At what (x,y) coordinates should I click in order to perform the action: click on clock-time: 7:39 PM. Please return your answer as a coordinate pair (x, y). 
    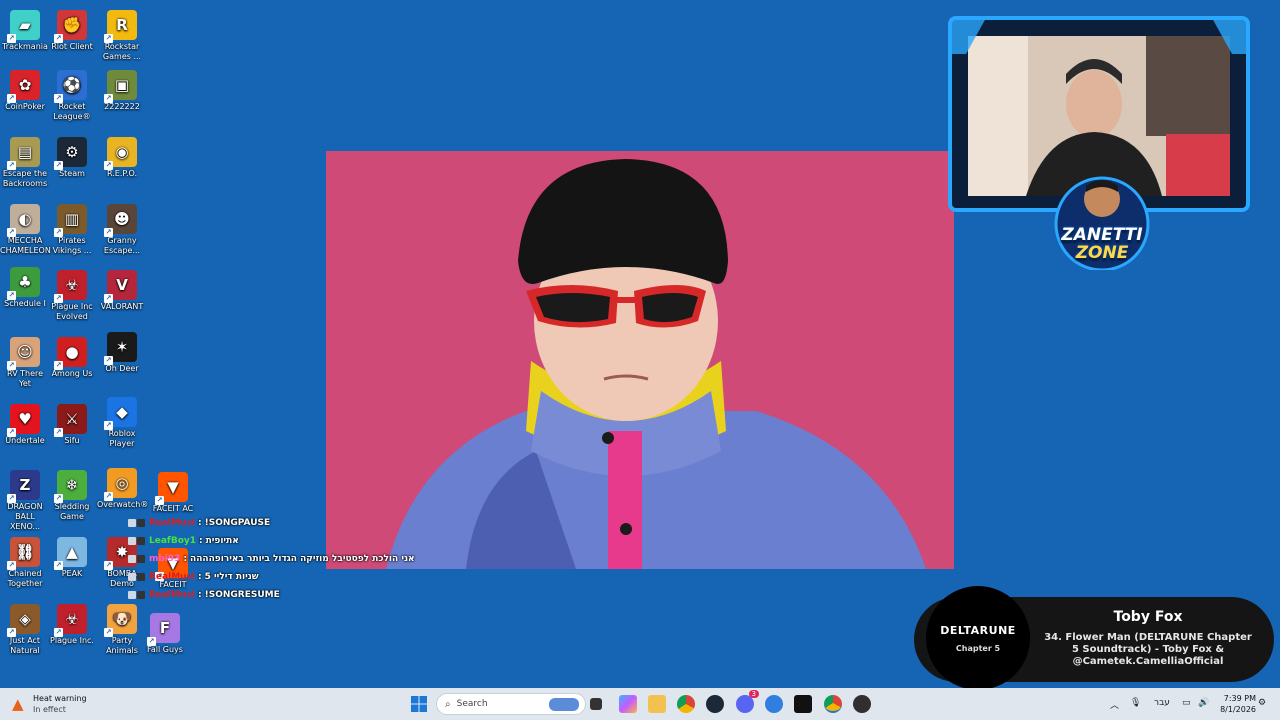
    Looking at the image, I should click on (1239, 698).